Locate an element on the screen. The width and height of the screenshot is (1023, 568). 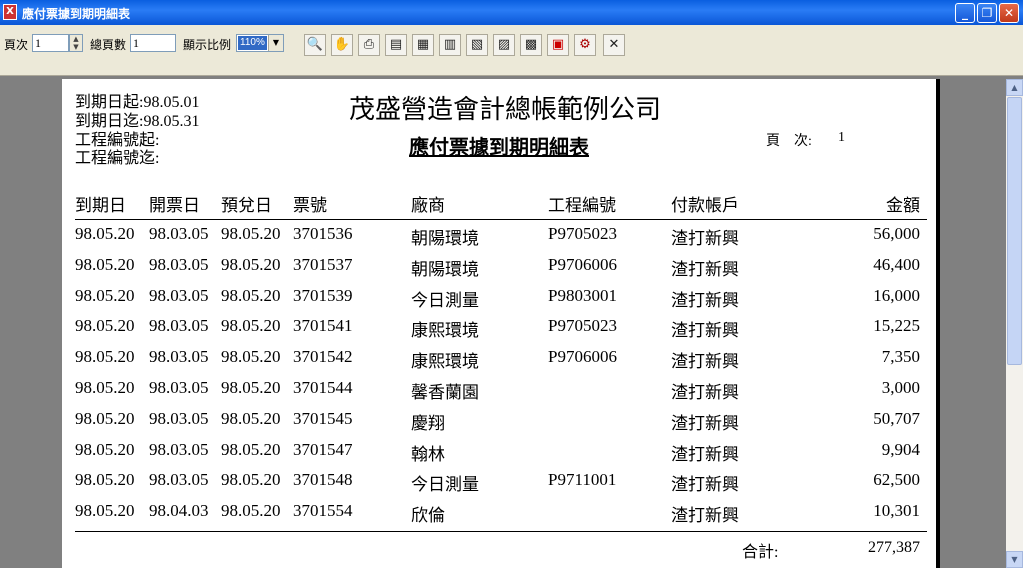
page-input: 1 is located at coordinates (50, 43).